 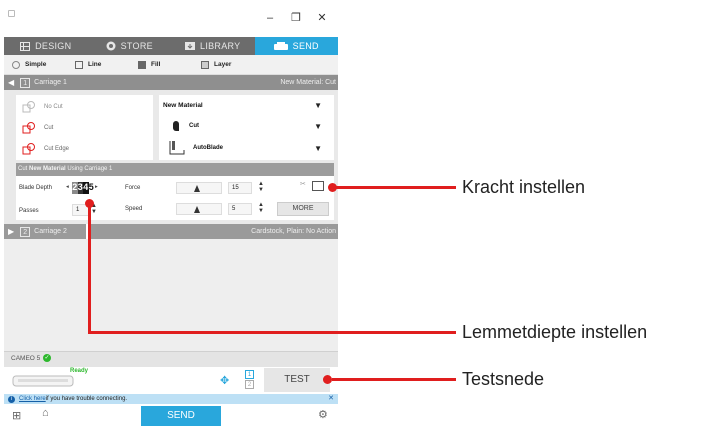 What do you see at coordinates (32, 399) in the screenshot?
I see `notice-link: Click here` at bounding box center [32, 399].